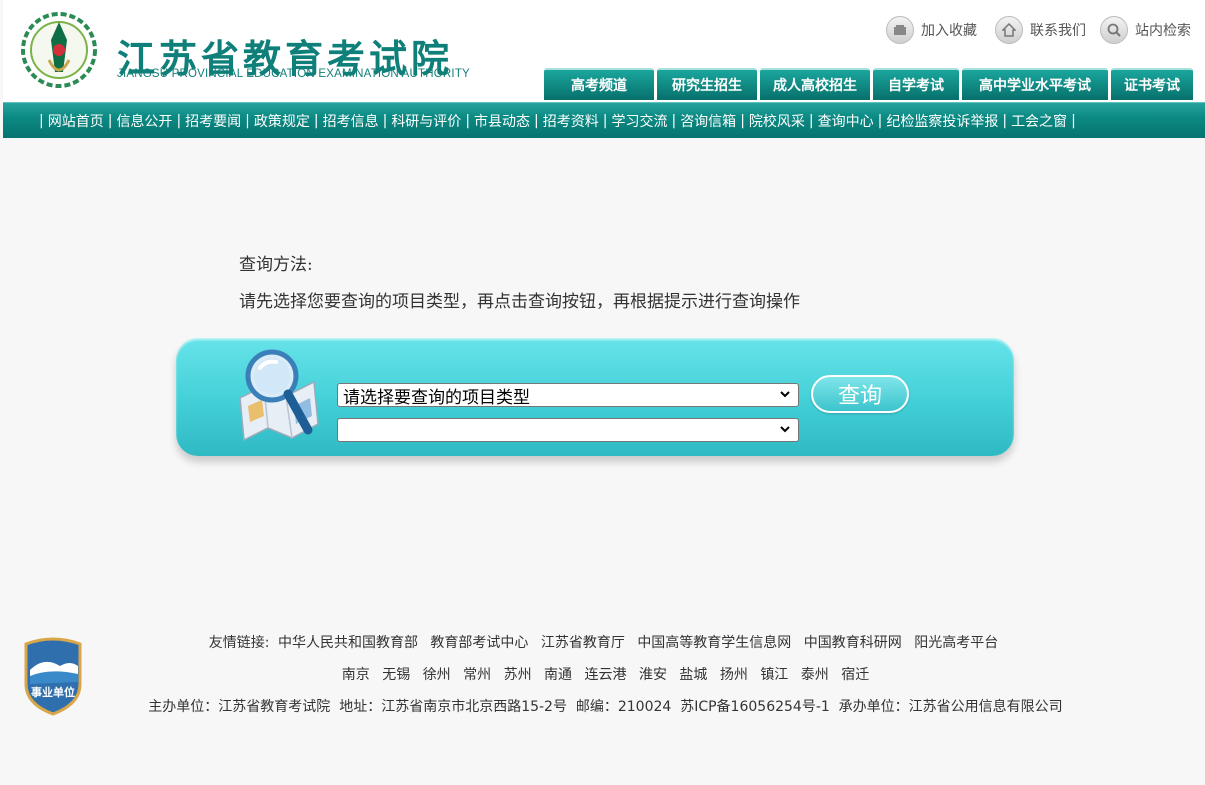 This screenshot has height=785, width=1205. Describe the element at coordinates (568, 430) in the screenshot. I see `sub-item-select` at that location.